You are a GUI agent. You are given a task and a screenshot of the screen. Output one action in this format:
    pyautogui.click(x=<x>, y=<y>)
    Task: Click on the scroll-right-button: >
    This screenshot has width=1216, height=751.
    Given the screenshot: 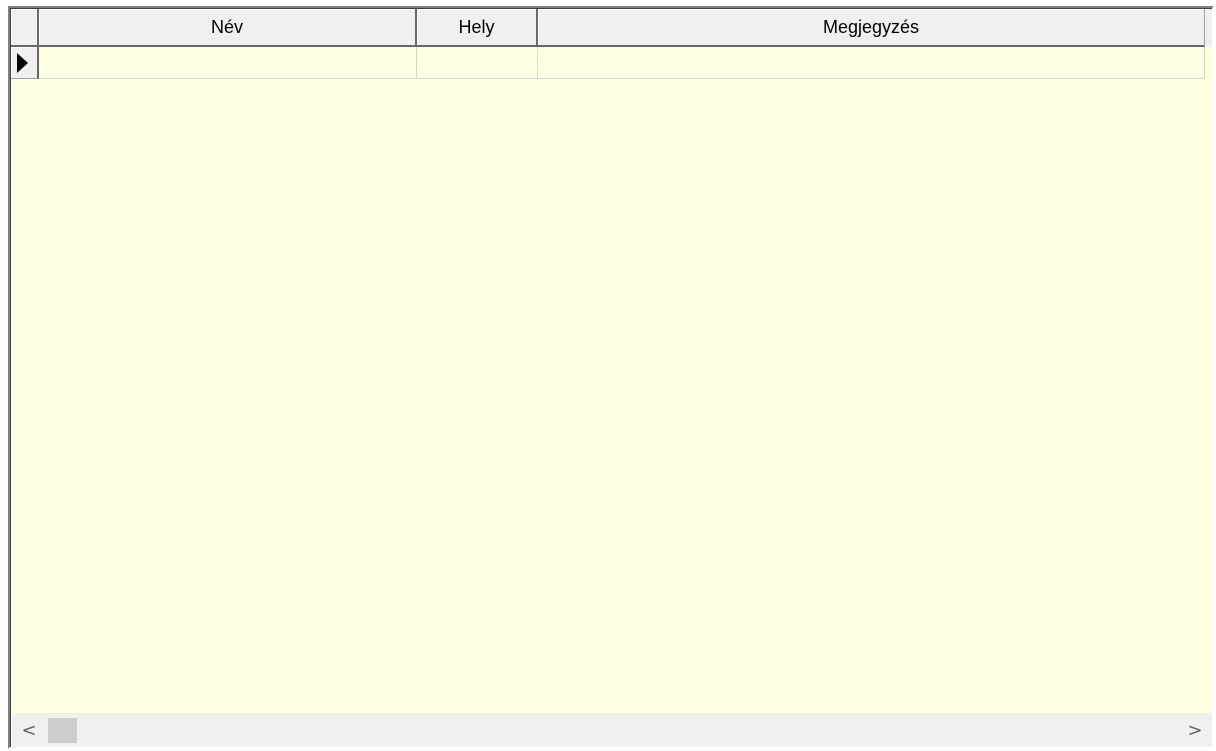 What is the action you would take?
    pyautogui.click(x=1195, y=730)
    